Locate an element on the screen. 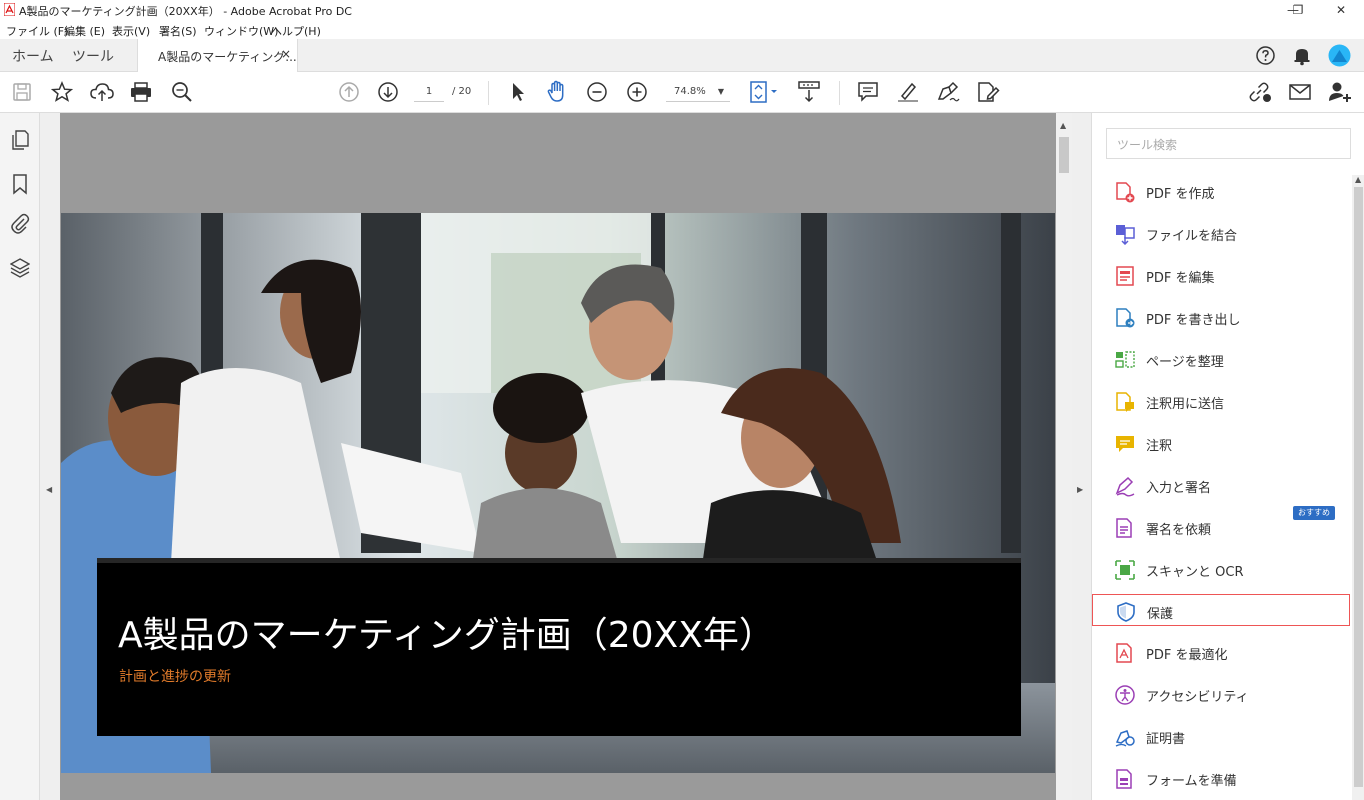 The width and height of the screenshot is (1364, 800). hand-tool-icon is located at coordinates (557, 92).